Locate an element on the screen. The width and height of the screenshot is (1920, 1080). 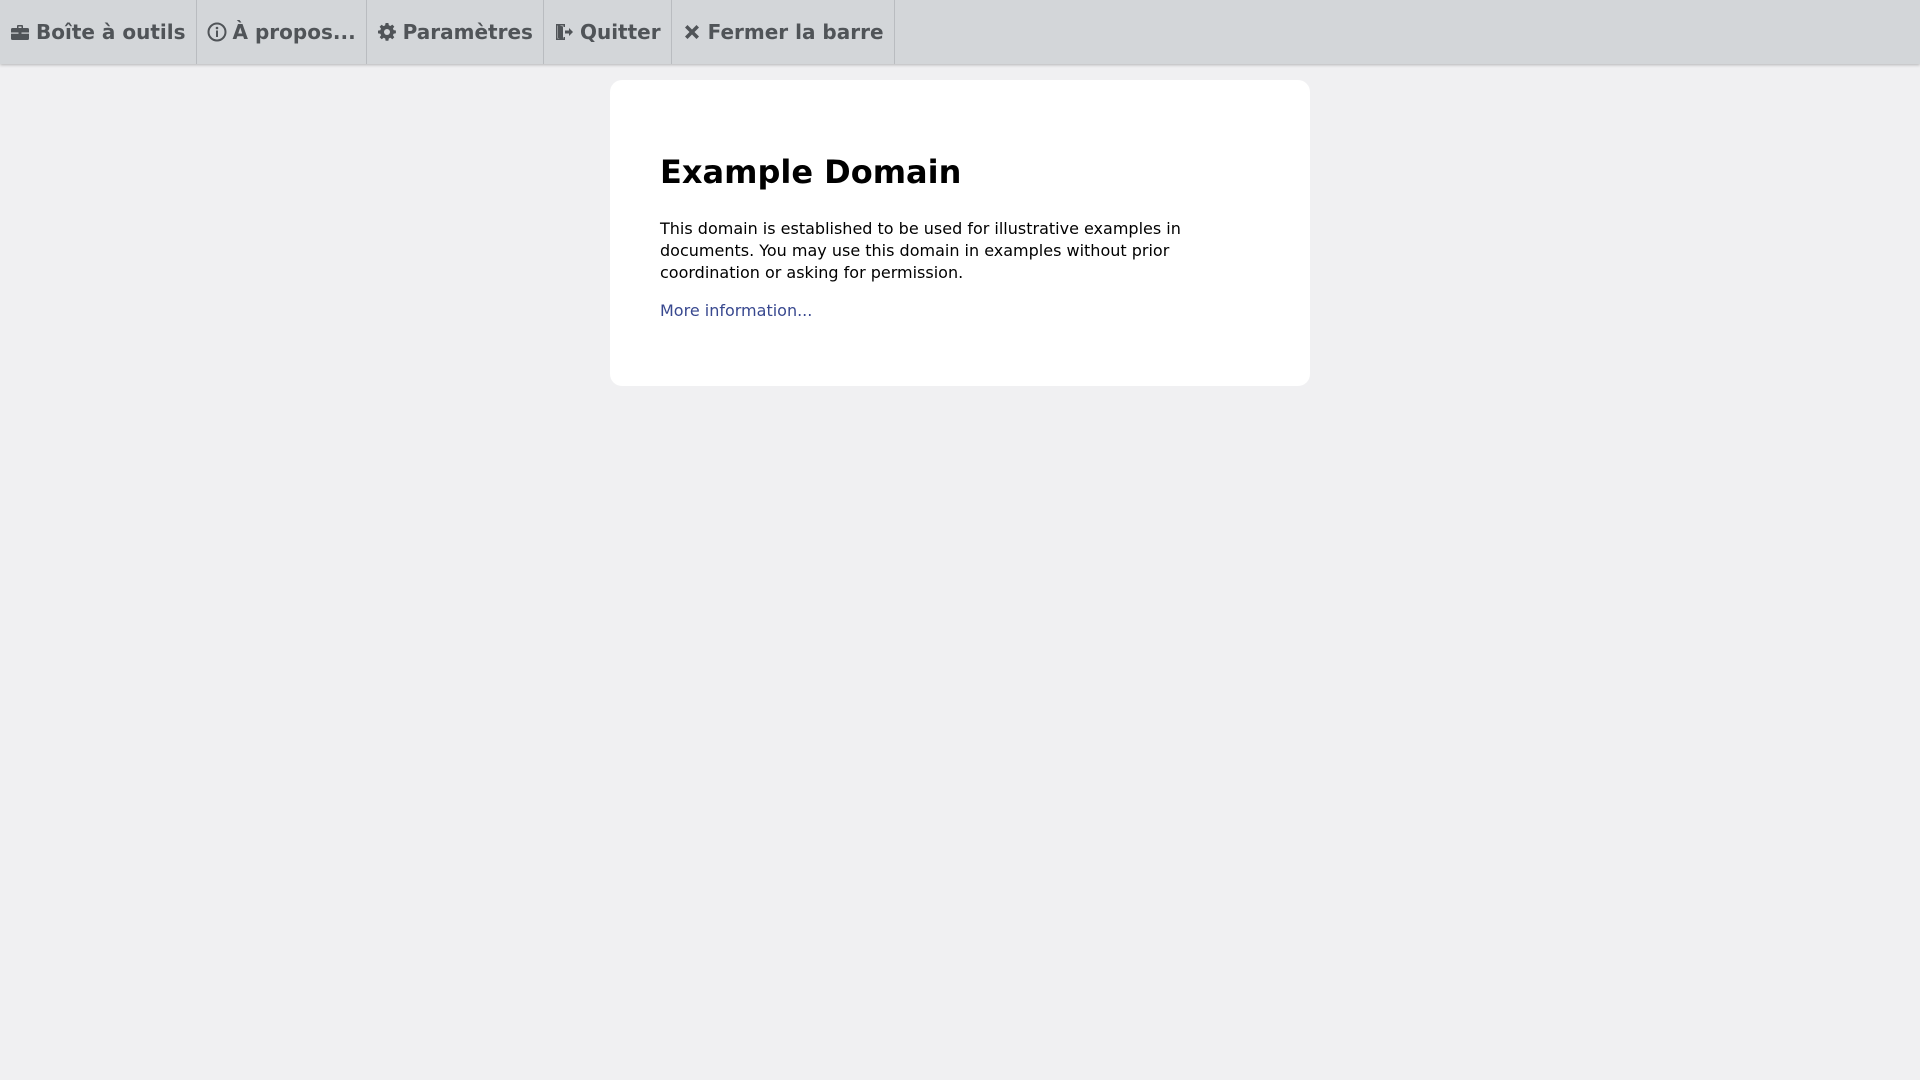
page-title: Example Domain is located at coordinates (811, 172).